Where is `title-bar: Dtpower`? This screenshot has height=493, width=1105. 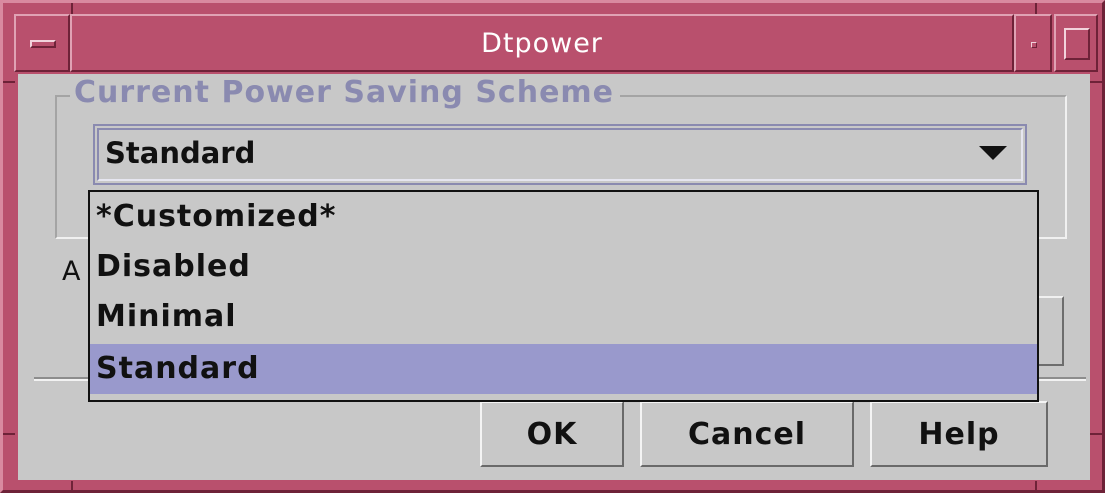
title-bar: Dtpower is located at coordinates (556, 43).